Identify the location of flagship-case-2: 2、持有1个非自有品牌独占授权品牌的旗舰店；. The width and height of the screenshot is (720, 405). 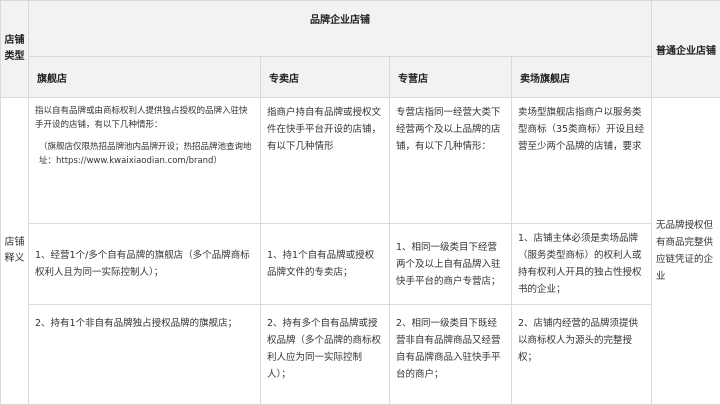
(145, 355).